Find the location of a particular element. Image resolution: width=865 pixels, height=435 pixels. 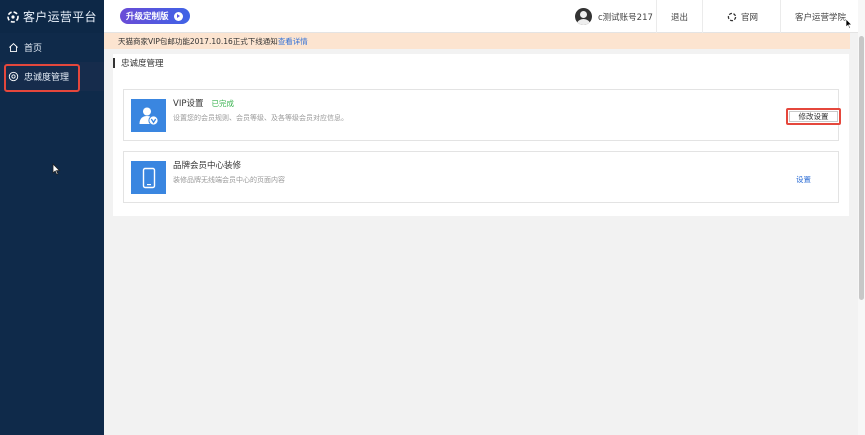

member-center-card: 品牌会员中心装修 装修品牌无线端会员中心的页面内容 设置 is located at coordinates (481, 177).